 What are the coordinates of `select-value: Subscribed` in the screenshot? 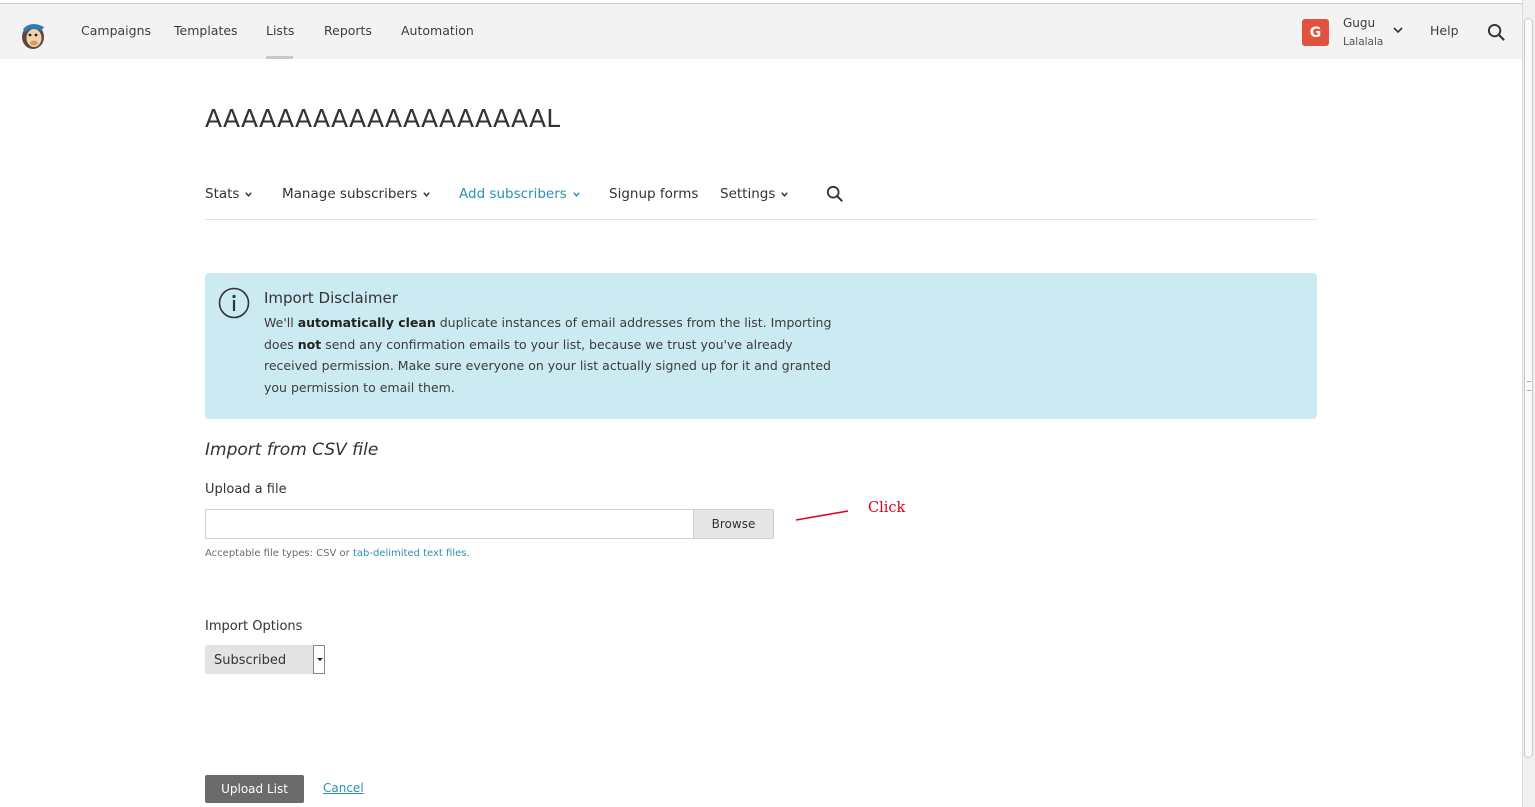 It's located at (250, 660).